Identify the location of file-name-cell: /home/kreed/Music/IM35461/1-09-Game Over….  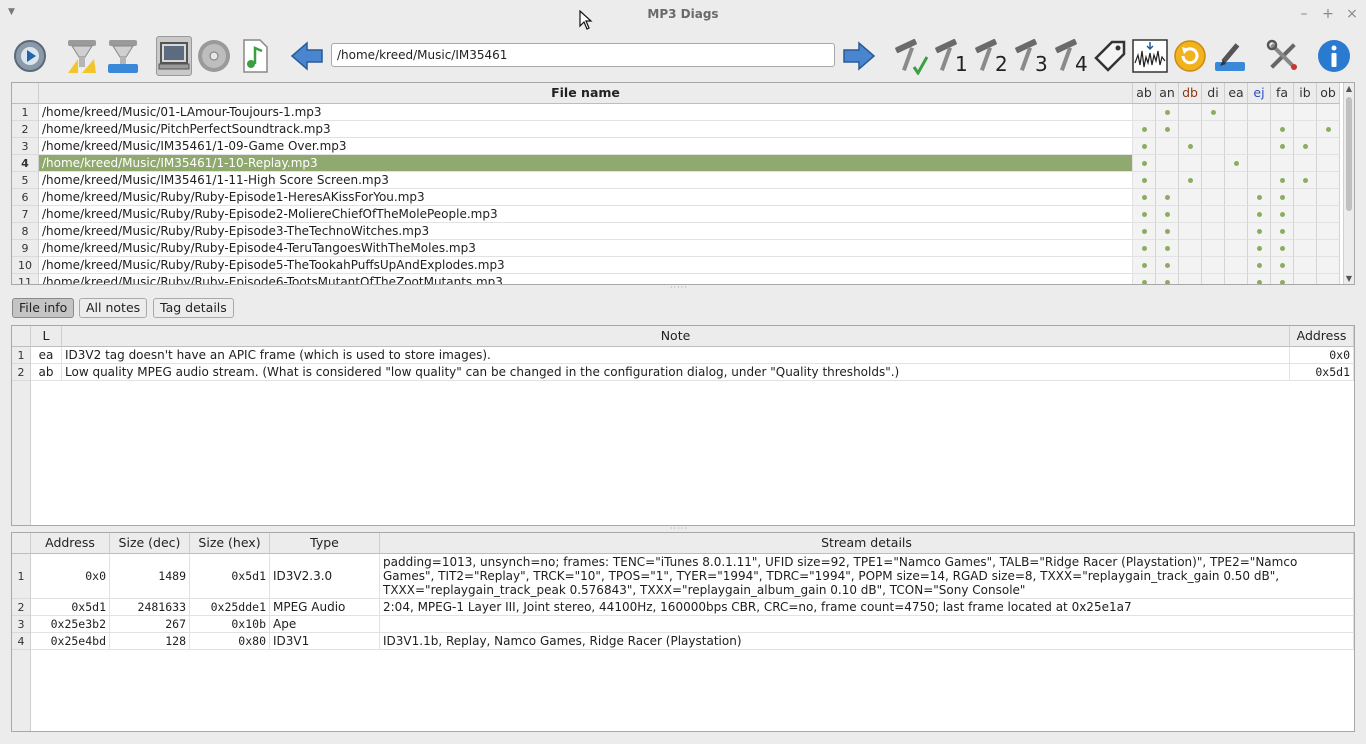
(586, 146).